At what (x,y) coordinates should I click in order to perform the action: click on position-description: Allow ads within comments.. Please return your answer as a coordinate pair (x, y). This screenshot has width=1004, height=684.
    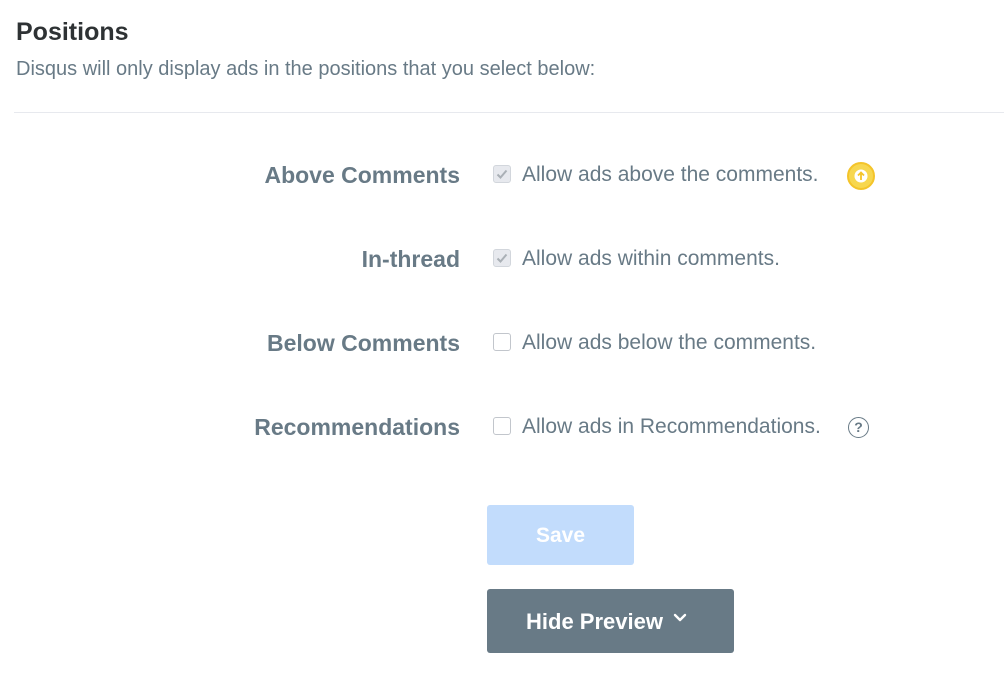
    Looking at the image, I should click on (651, 258).